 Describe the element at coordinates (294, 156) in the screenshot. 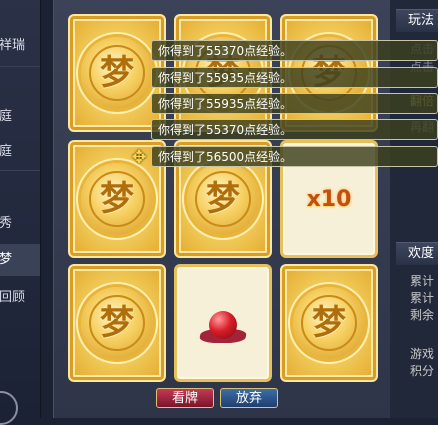

I see `xp-message: 你得到了56500点经验。` at that location.